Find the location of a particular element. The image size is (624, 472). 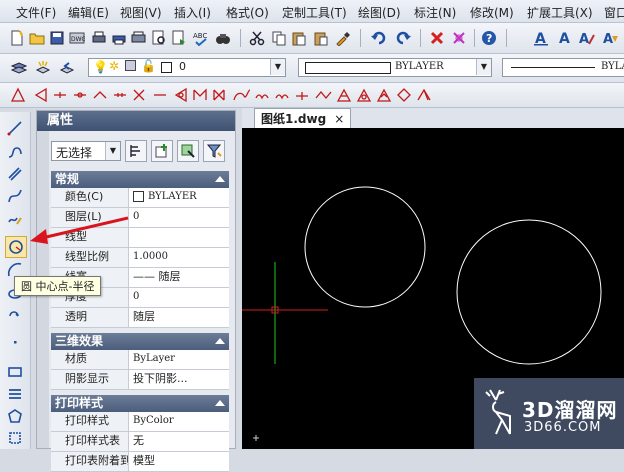

menu-edit: 编辑(E) is located at coordinates (88, 12).